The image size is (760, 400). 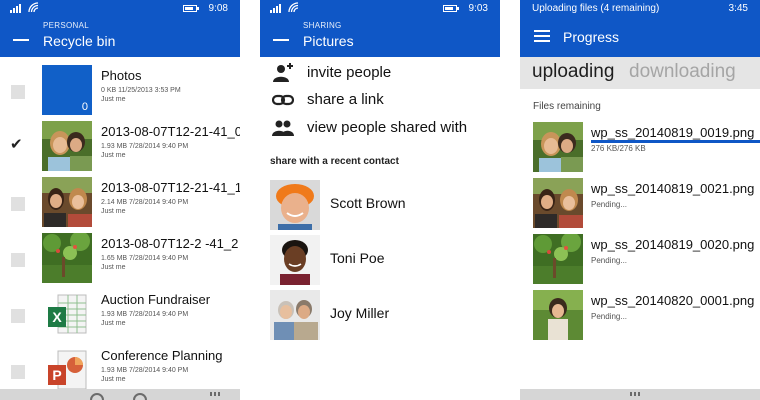 I want to click on item-name: 2013-08-07T12-2 -41_2, so click(x=170, y=243).